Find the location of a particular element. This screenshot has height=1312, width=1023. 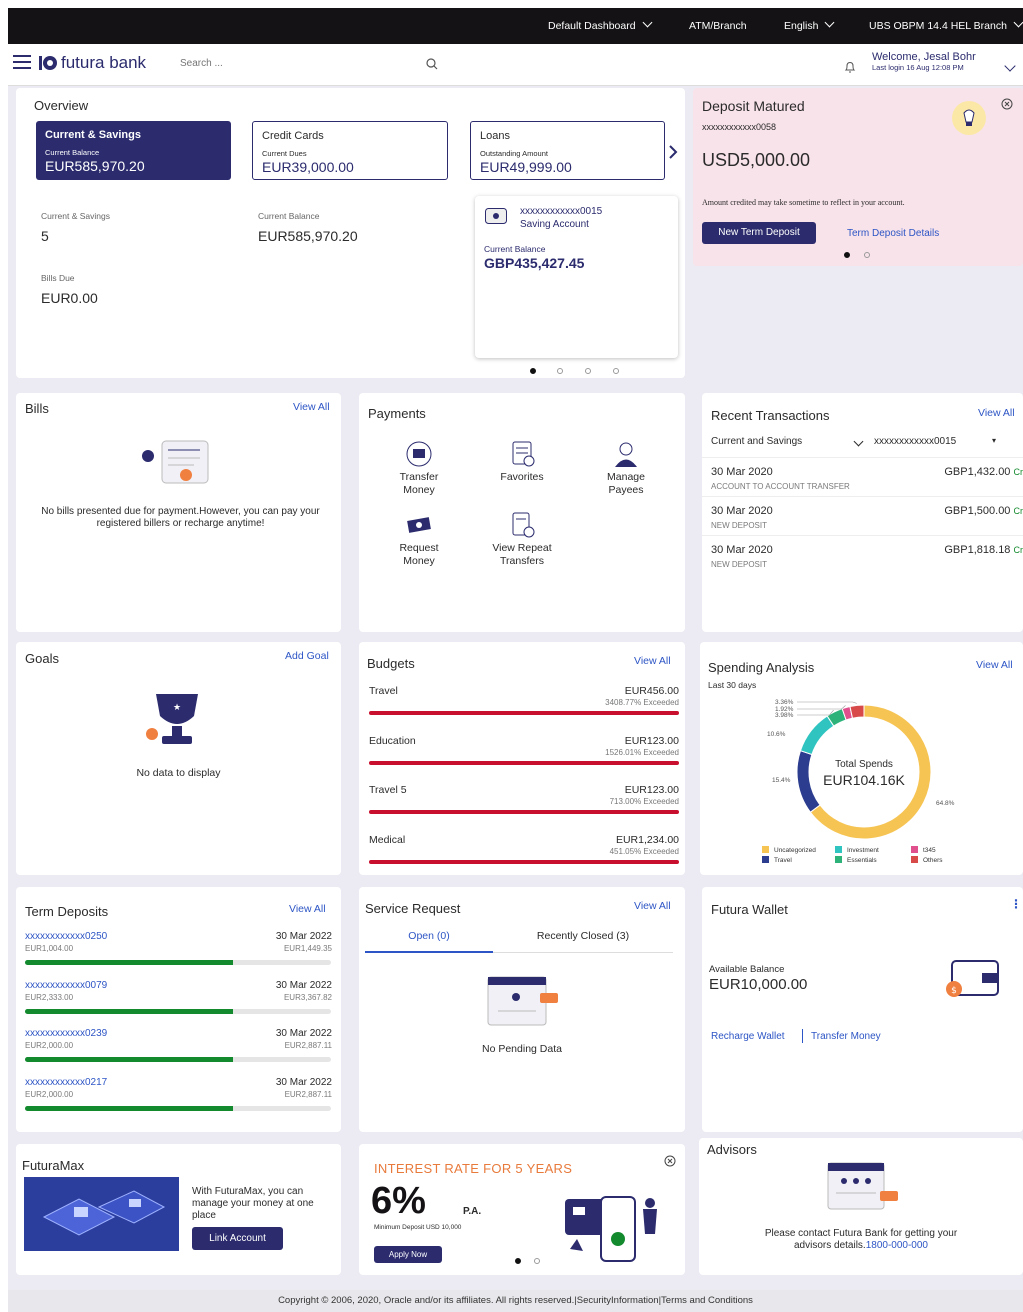

term-view-all-link: View All is located at coordinates (307, 909).